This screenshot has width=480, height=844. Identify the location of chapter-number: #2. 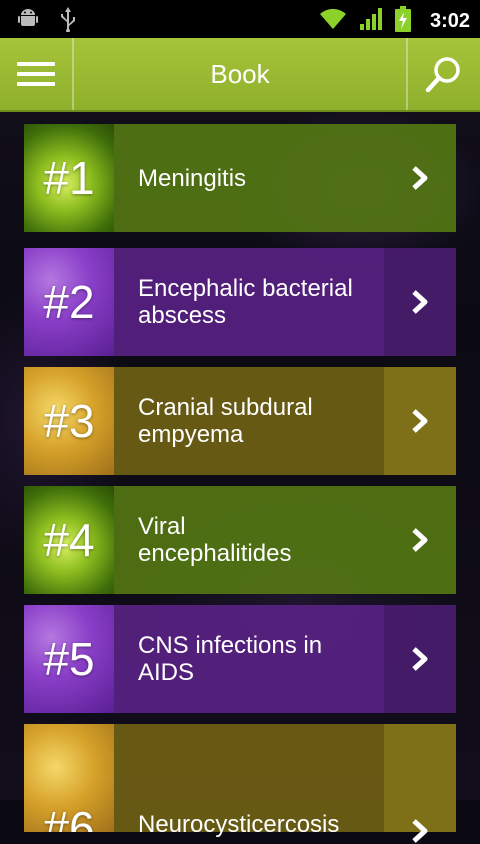
(69, 302).